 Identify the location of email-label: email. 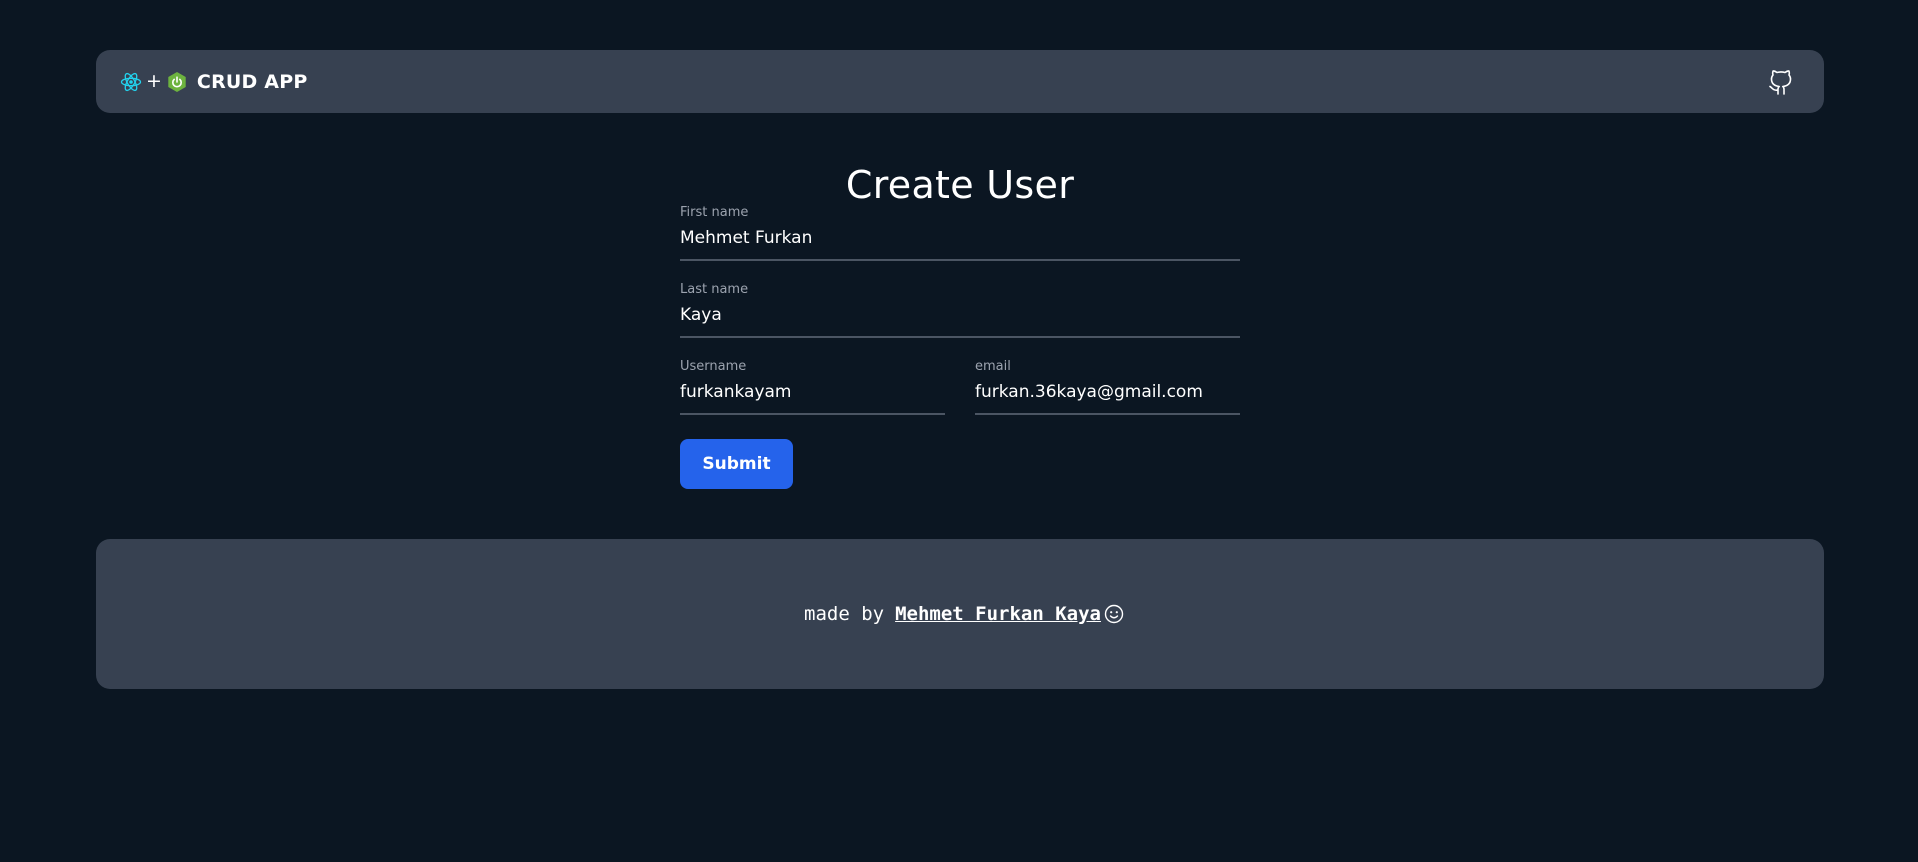
(993, 366).